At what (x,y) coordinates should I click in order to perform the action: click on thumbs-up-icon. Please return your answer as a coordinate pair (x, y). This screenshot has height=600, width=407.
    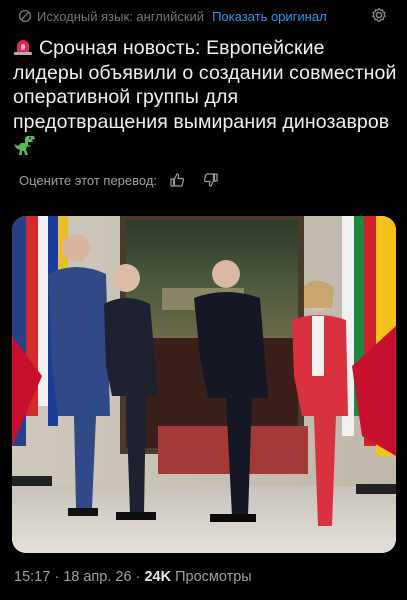
    Looking at the image, I should click on (177, 180).